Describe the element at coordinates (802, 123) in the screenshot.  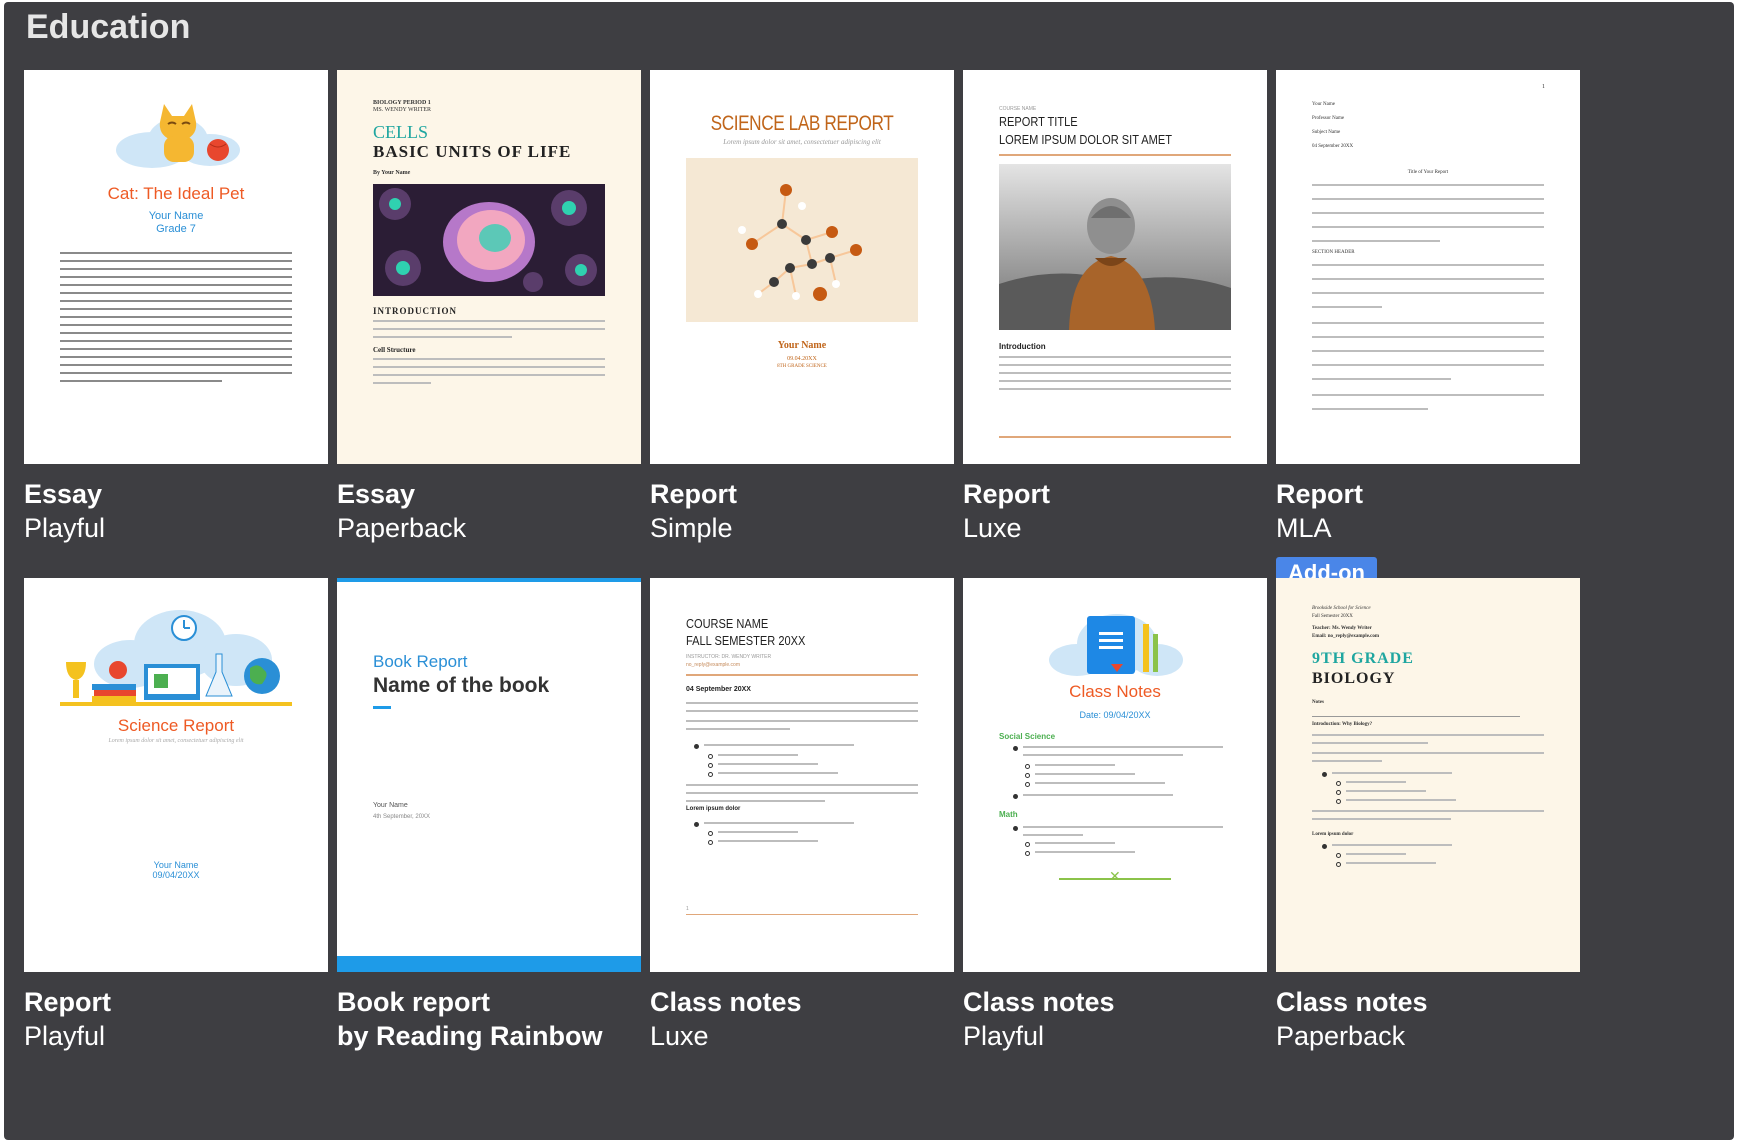
I see `preview-heading: SCIENCE LAB REPORT` at that location.